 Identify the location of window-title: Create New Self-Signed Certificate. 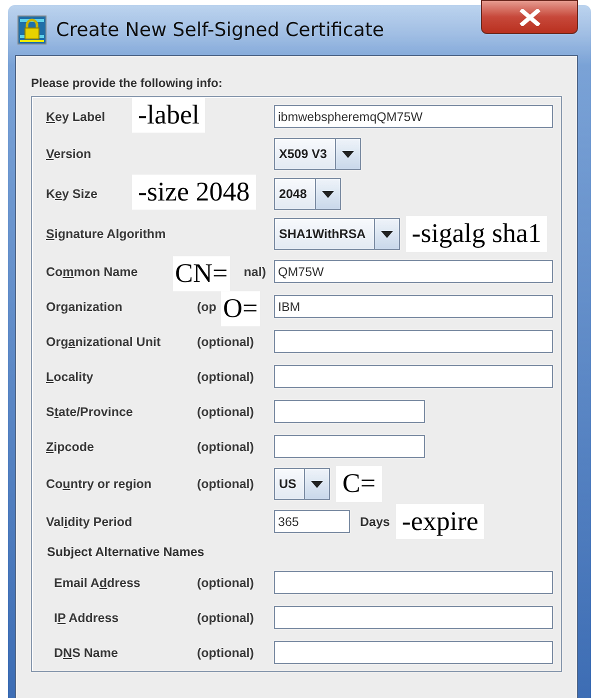
(220, 30).